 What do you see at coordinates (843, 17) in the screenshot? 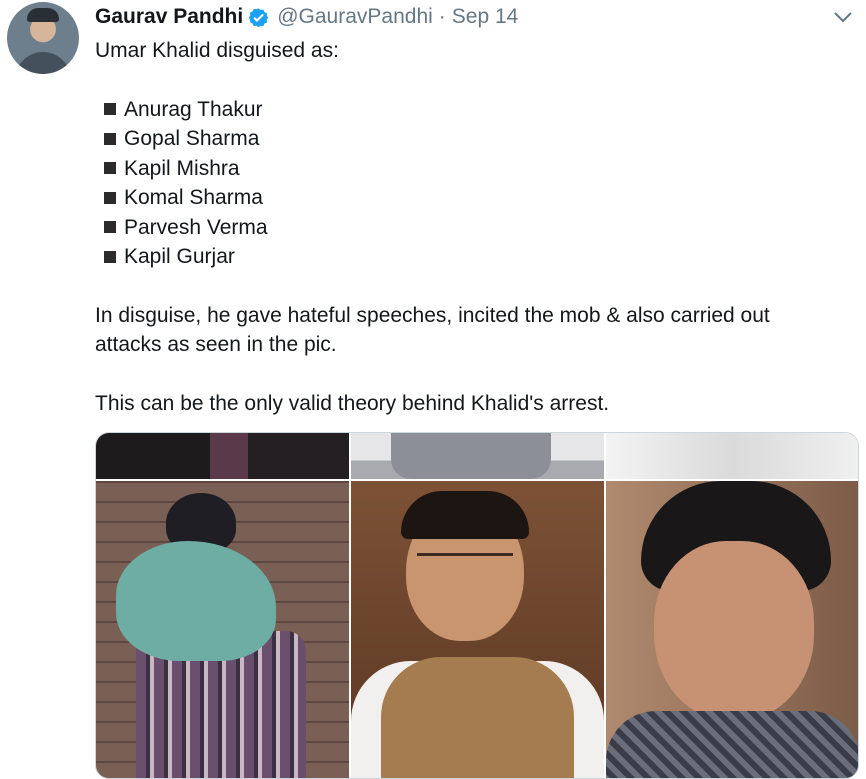
I see `chevron-down-icon` at bounding box center [843, 17].